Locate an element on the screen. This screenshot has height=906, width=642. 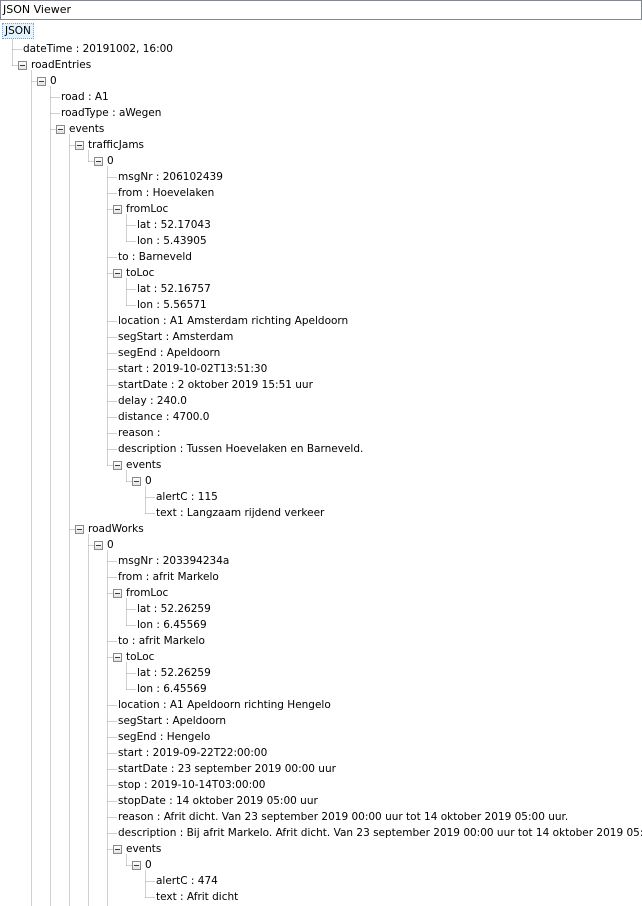
tree-leaf-node: distance : 4700.0 is located at coordinates (163, 417).